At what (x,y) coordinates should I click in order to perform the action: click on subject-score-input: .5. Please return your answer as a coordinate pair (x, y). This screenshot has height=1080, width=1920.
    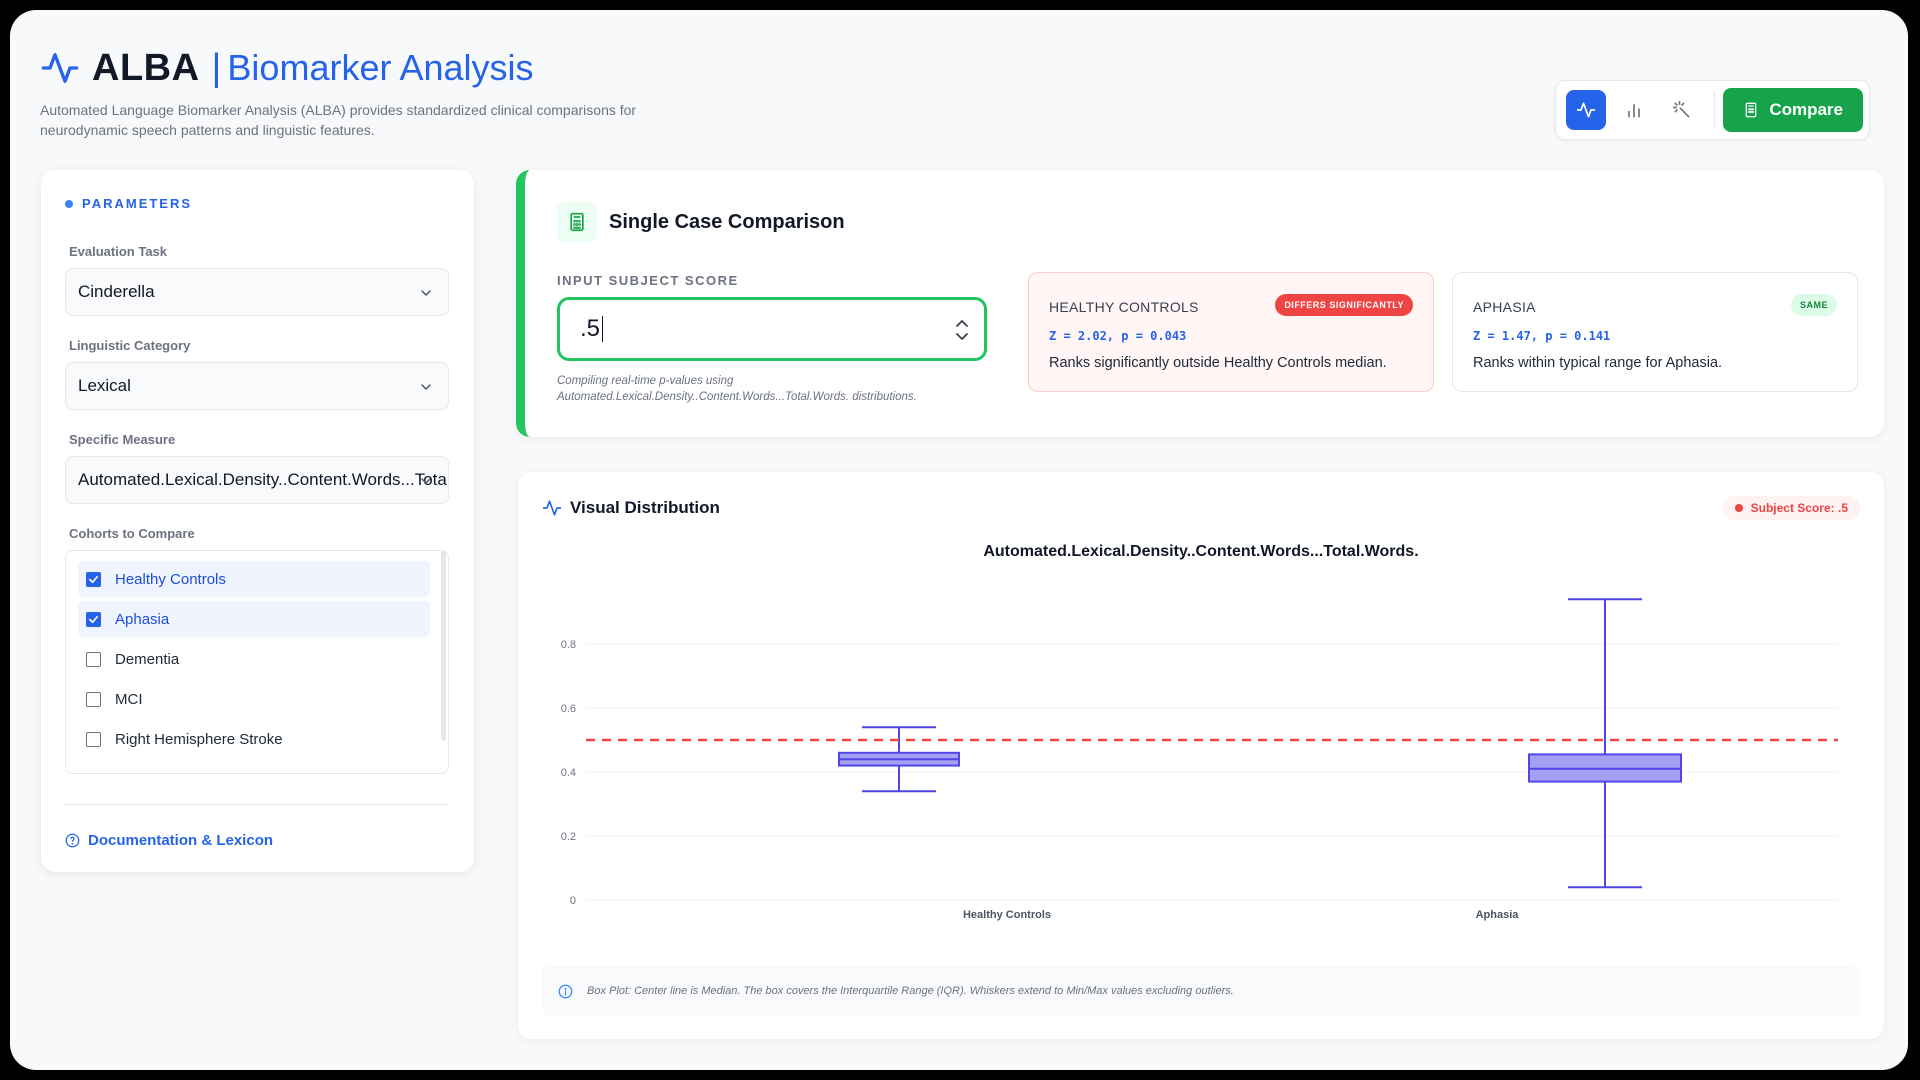
    Looking at the image, I should click on (772, 329).